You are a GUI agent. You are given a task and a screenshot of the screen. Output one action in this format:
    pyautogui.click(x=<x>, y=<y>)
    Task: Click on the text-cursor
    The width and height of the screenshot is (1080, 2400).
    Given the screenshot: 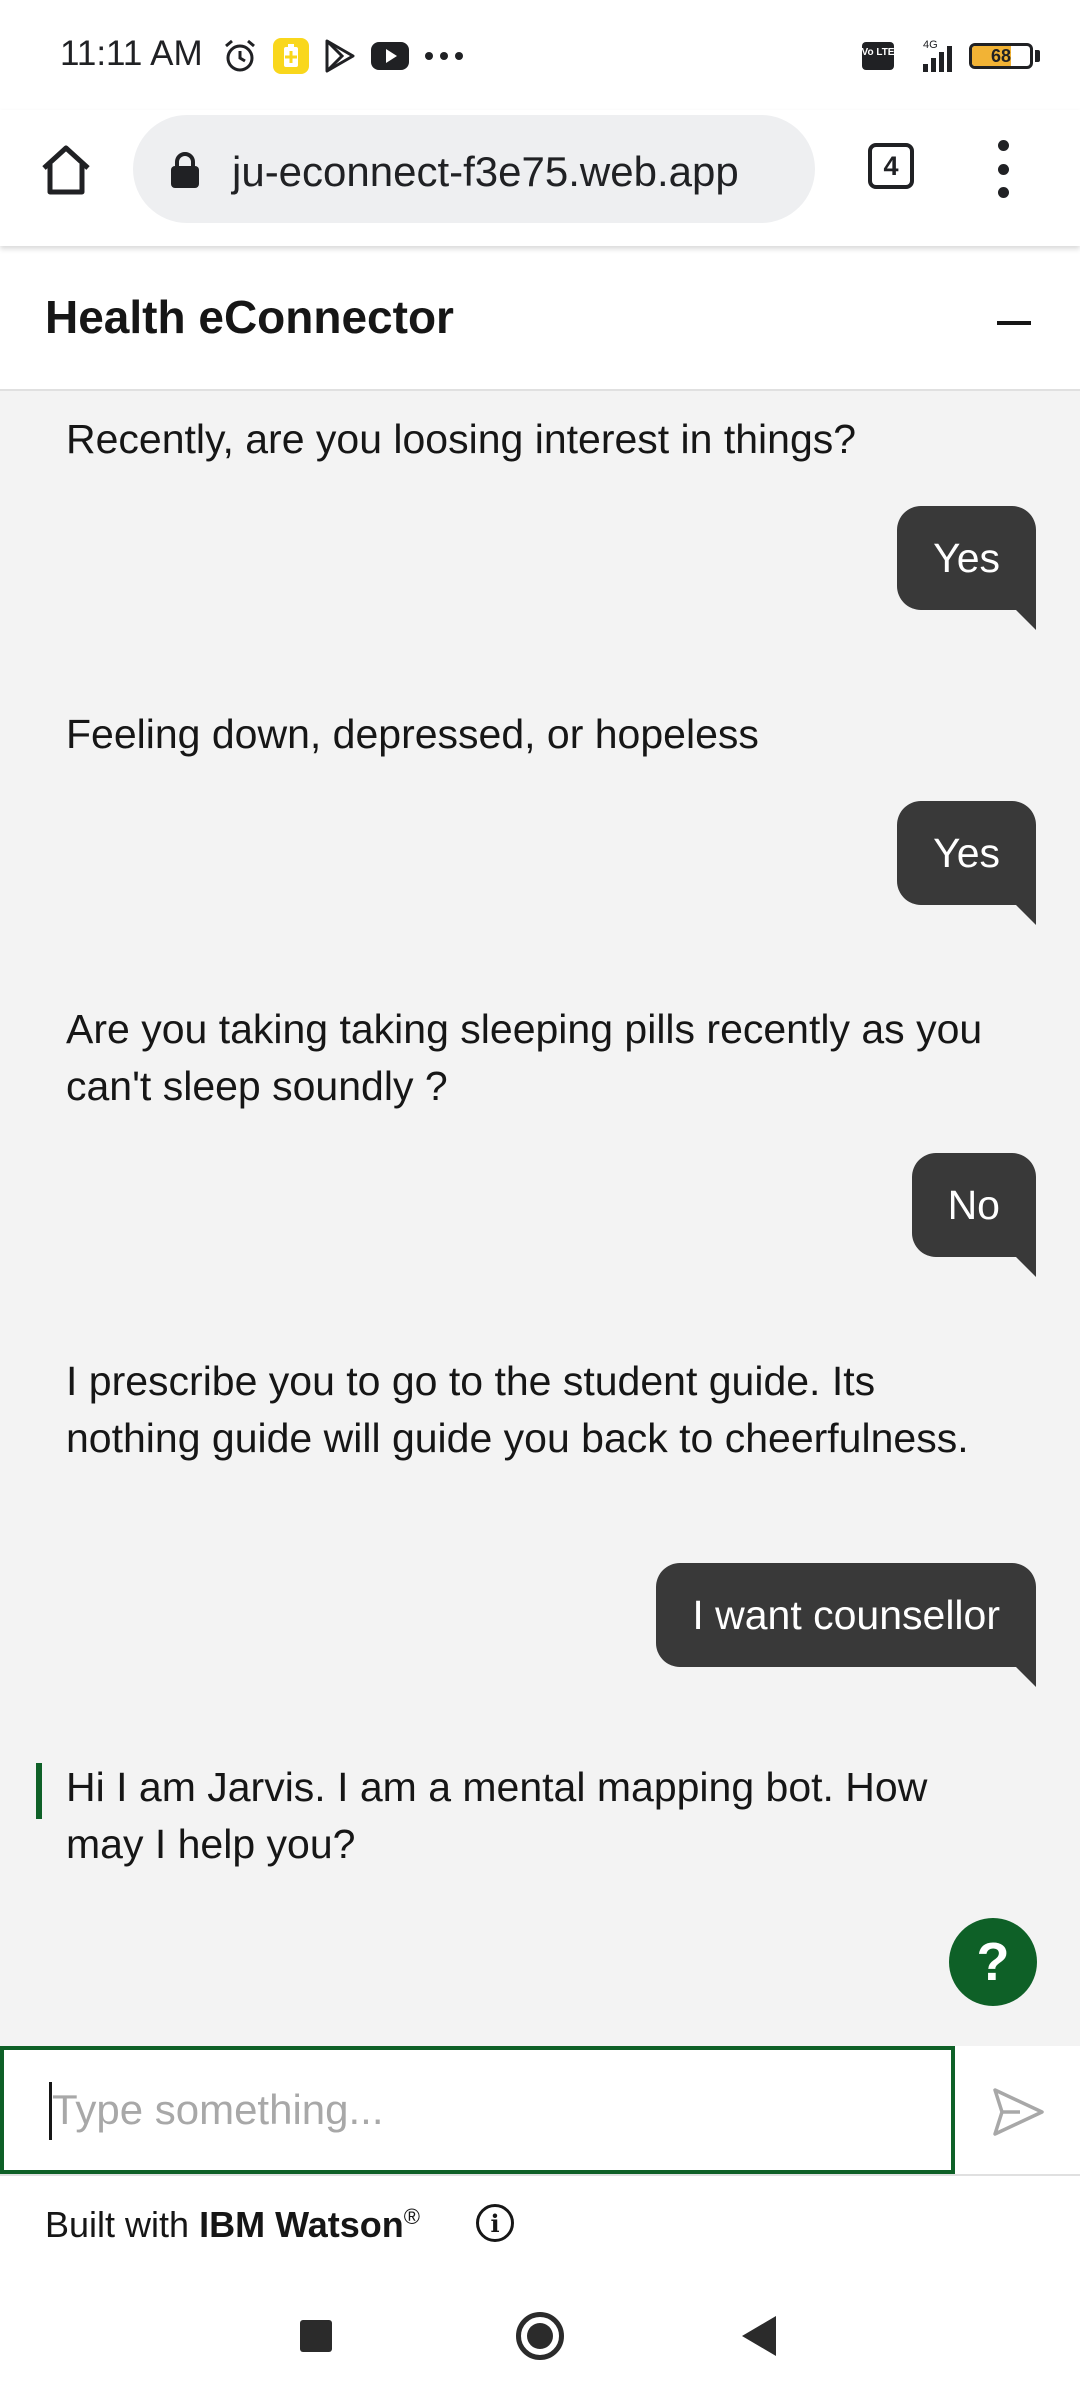 What is the action you would take?
    pyautogui.click(x=50, y=2111)
    